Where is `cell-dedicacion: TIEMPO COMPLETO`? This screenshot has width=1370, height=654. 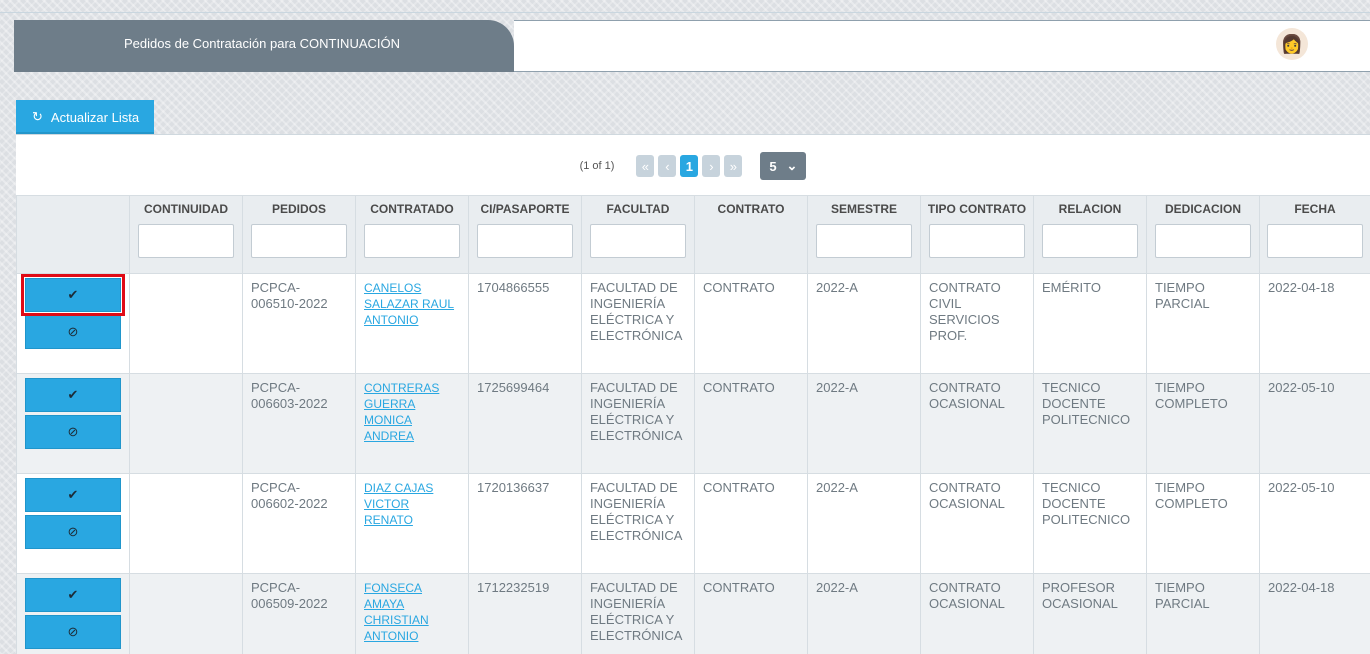 cell-dedicacion: TIEMPO COMPLETO is located at coordinates (1203, 523).